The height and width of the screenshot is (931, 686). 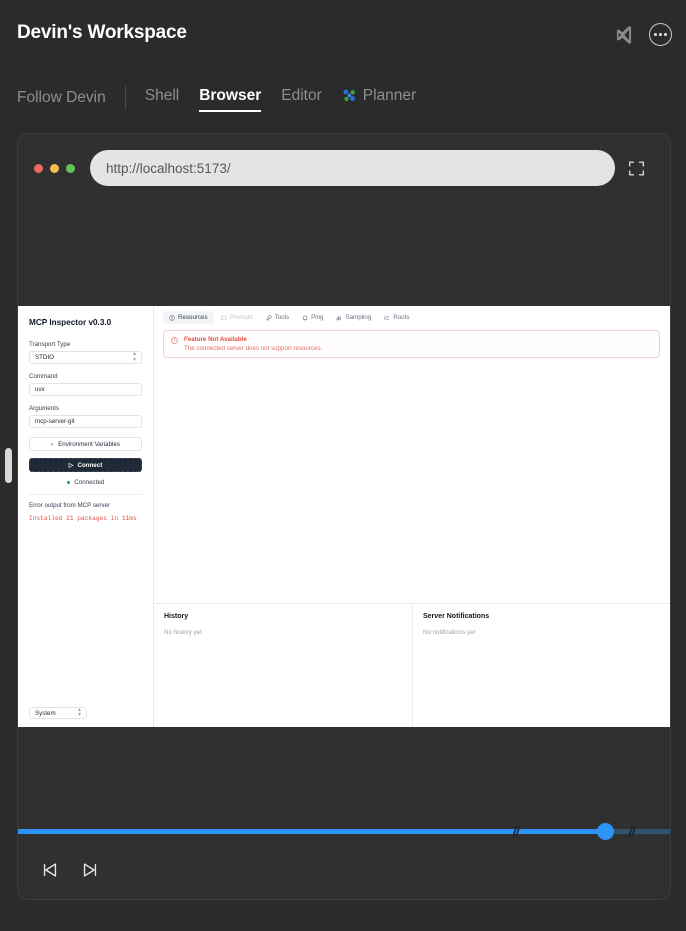 I want to click on history-panel: History No history yet, so click(x=283, y=665).